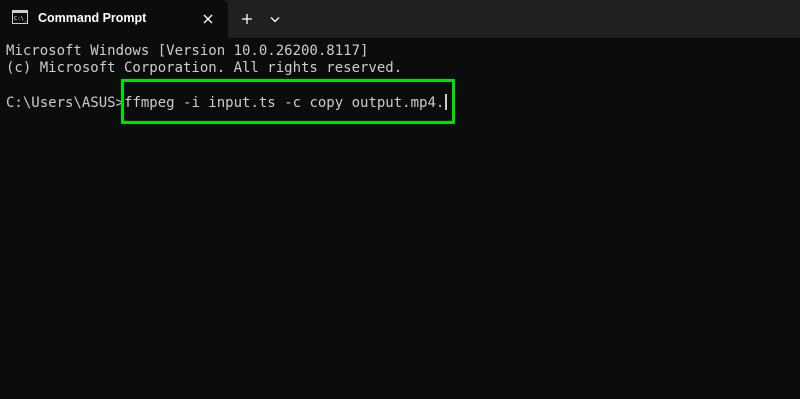 Image resolution: width=800 pixels, height=399 pixels. What do you see at coordinates (446, 102) in the screenshot?
I see `text-cursor` at bounding box center [446, 102].